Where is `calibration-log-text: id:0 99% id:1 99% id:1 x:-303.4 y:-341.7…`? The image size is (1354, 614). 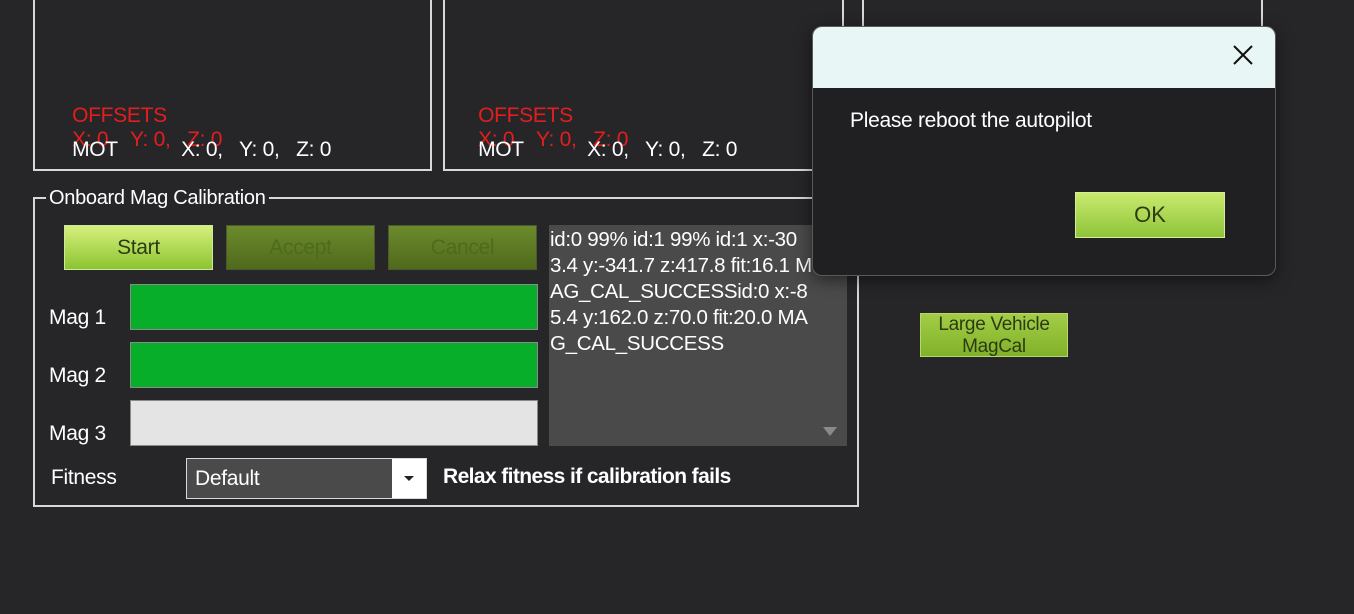
calibration-log-text: id:0 99% id:1 99% id:1 x:-303.4 y:-341.7… is located at coordinates (681, 291).